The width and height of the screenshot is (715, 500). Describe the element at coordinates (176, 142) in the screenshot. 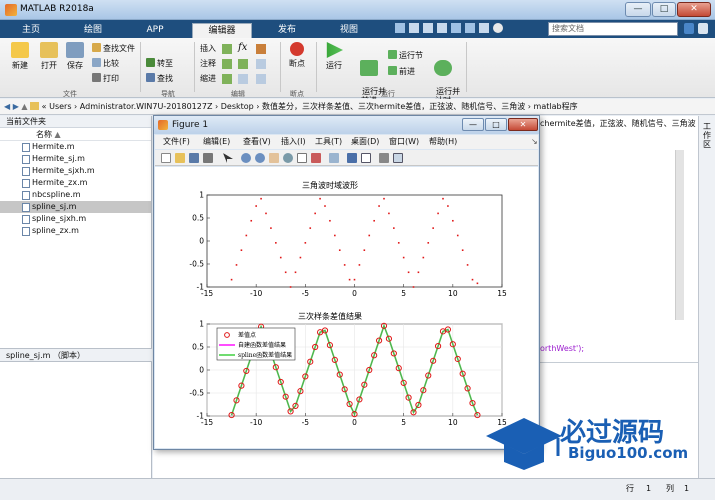

I see `menu-file: 文件(F)` at that location.